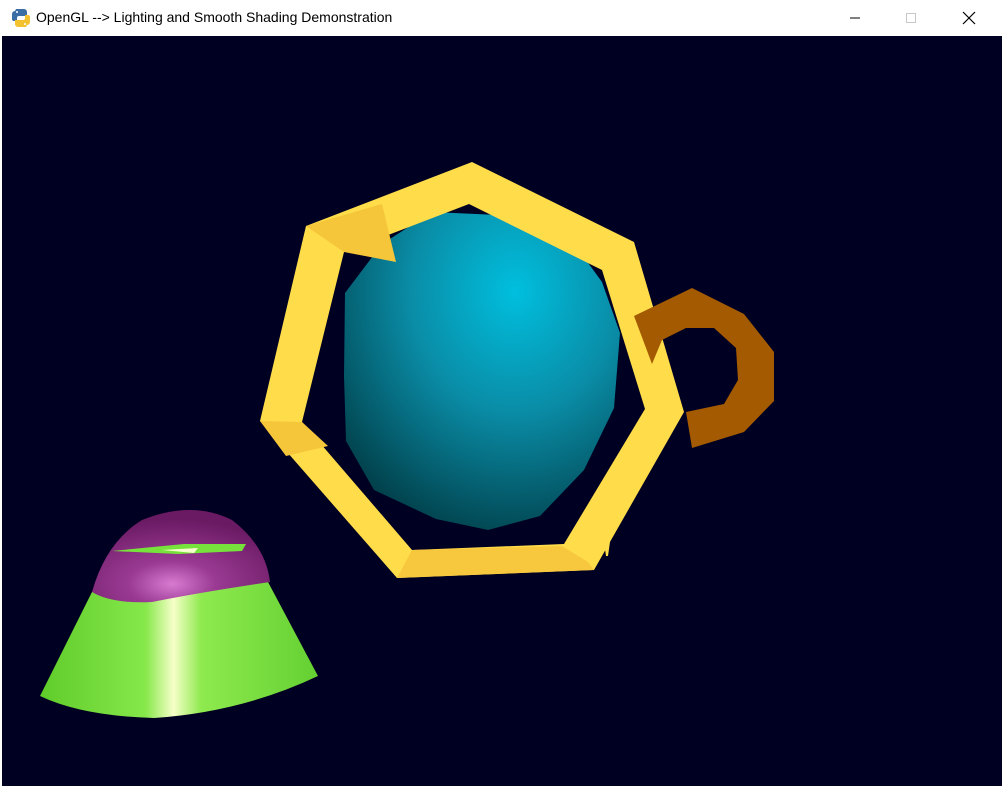  I want to click on maximize-icon, so click(911, 18).